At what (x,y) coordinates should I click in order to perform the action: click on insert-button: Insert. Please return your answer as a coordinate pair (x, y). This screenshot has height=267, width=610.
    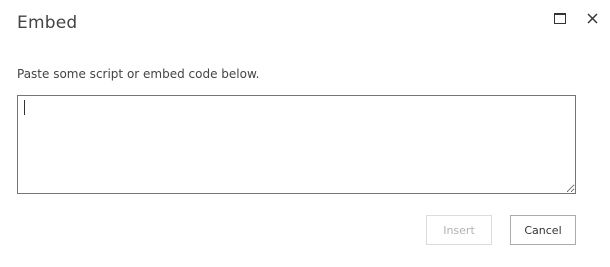
    Looking at the image, I should click on (459, 230).